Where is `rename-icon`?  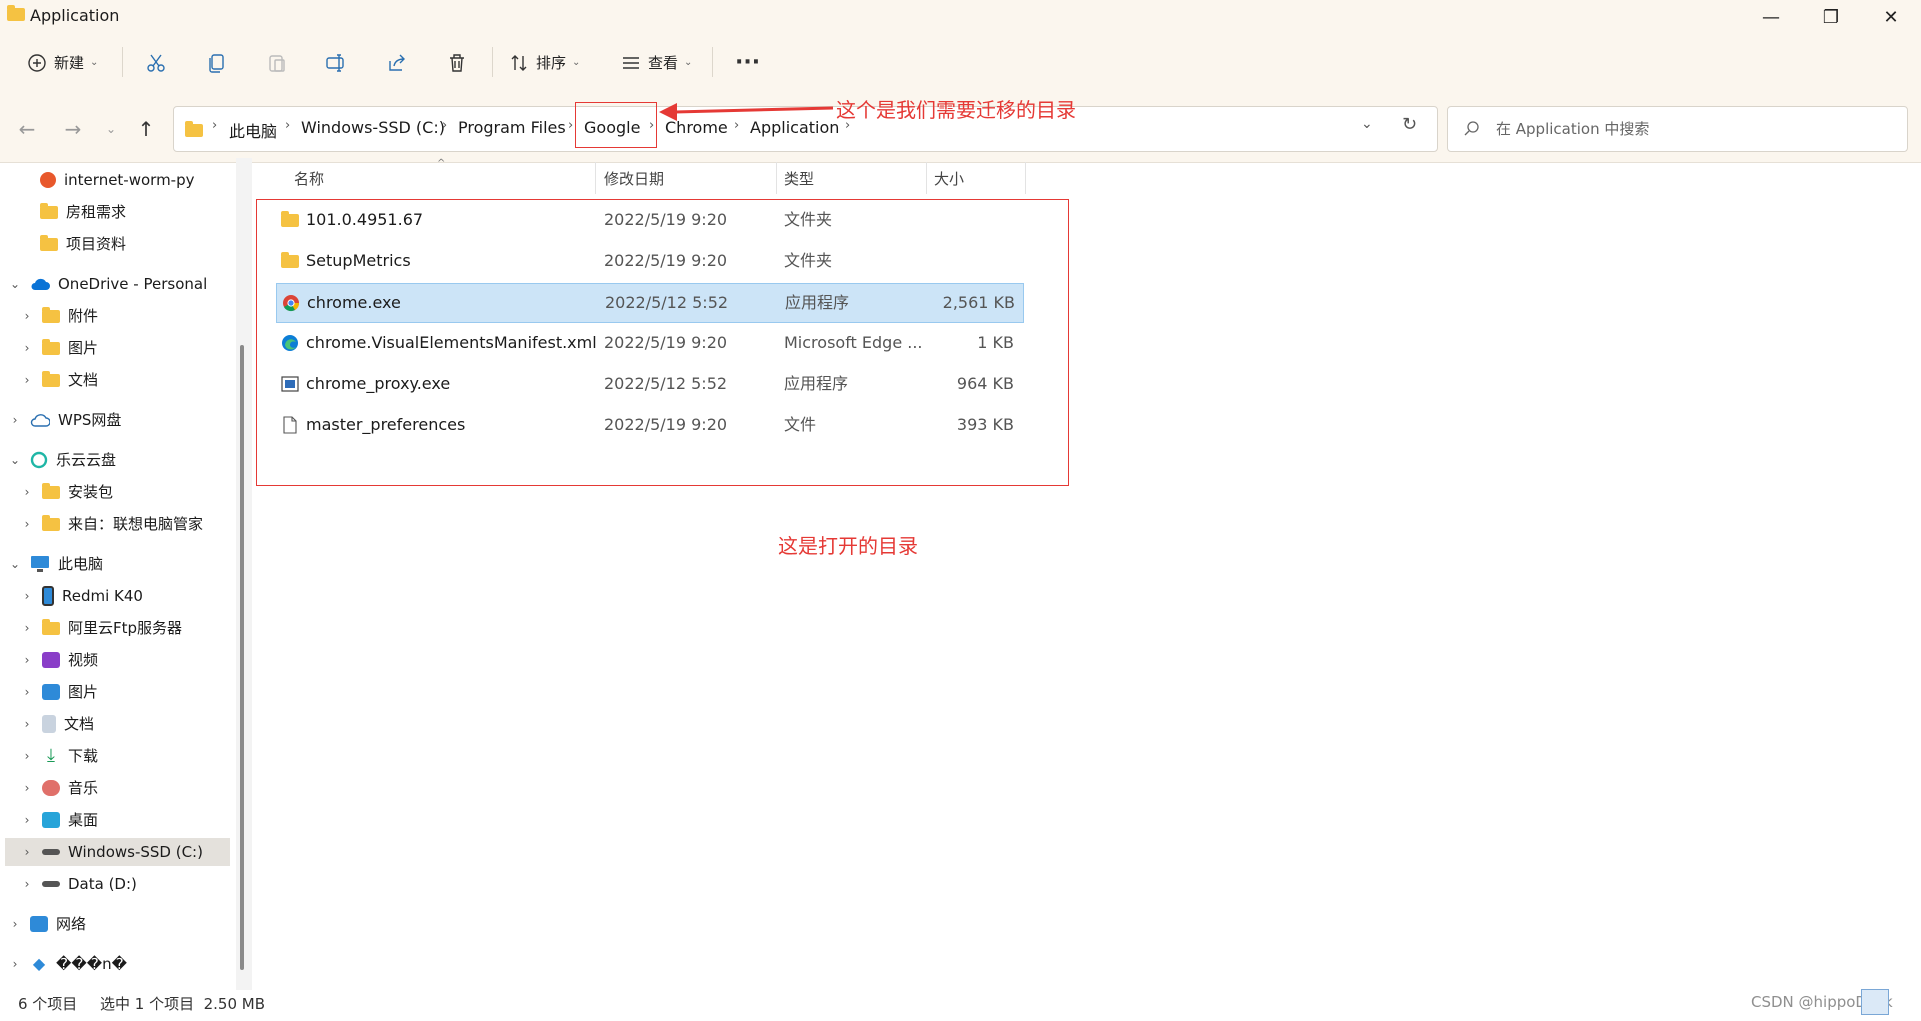
rename-icon is located at coordinates (336, 63).